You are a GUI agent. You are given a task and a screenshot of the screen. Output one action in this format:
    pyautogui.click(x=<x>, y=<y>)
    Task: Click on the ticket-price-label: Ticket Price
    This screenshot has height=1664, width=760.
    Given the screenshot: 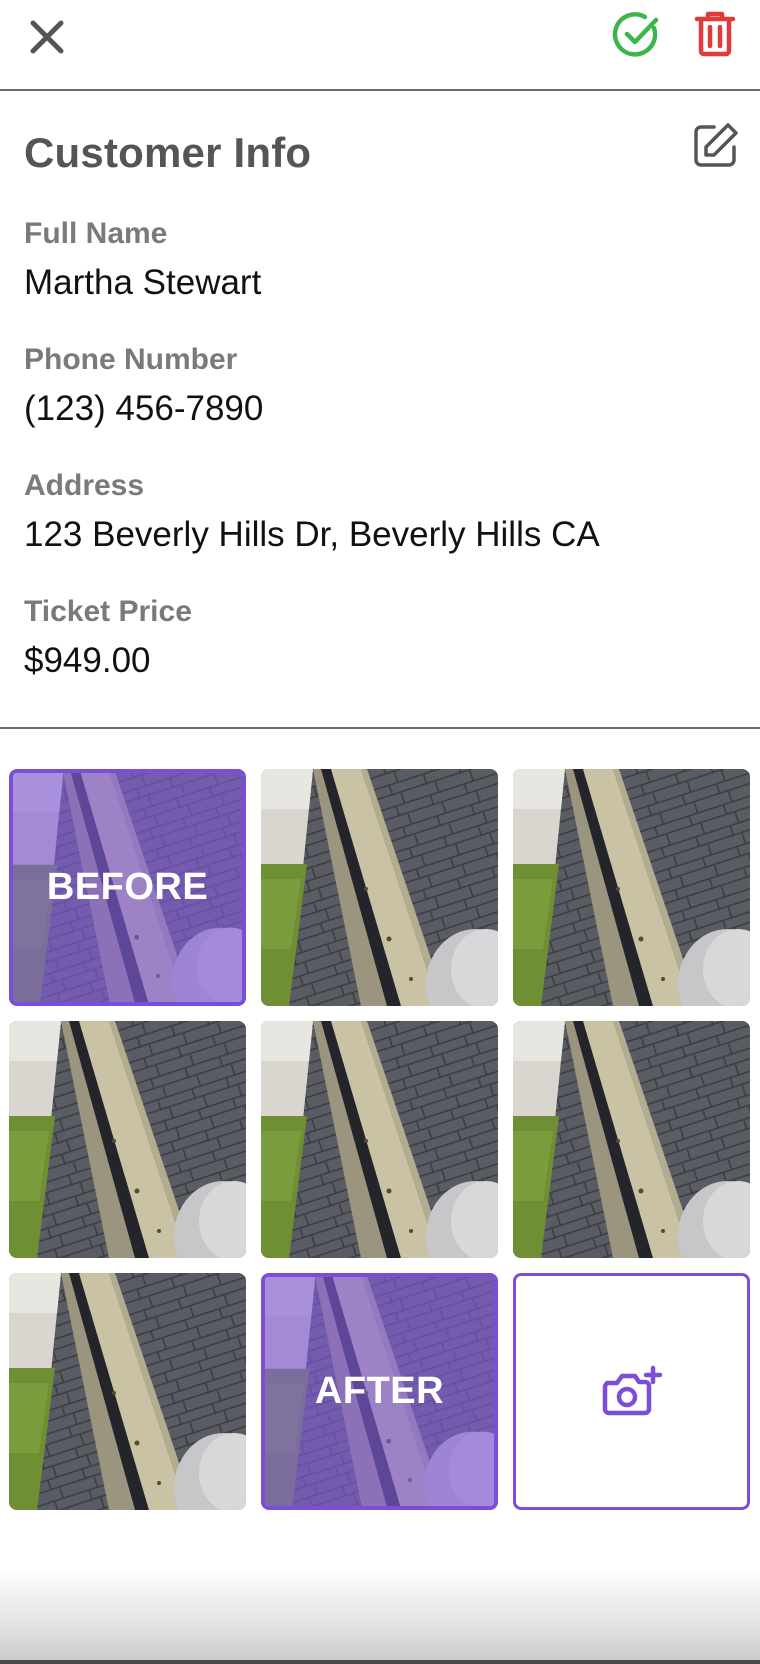 What is the action you would take?
    pyautogui.click(x=108, y=611)
    